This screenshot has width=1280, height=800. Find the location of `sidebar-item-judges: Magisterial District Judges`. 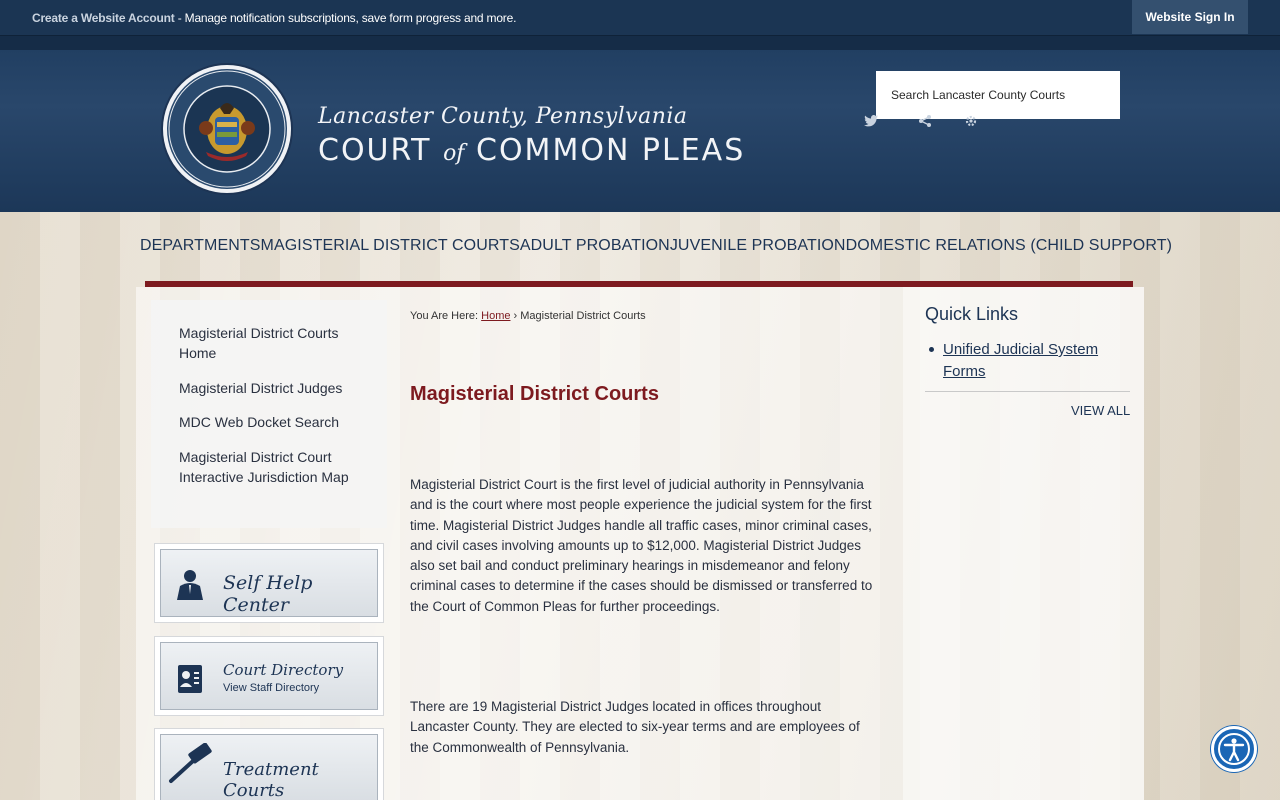

sidebar-item-judges: Magisterial District Judges is located at coordinates (269, 388).